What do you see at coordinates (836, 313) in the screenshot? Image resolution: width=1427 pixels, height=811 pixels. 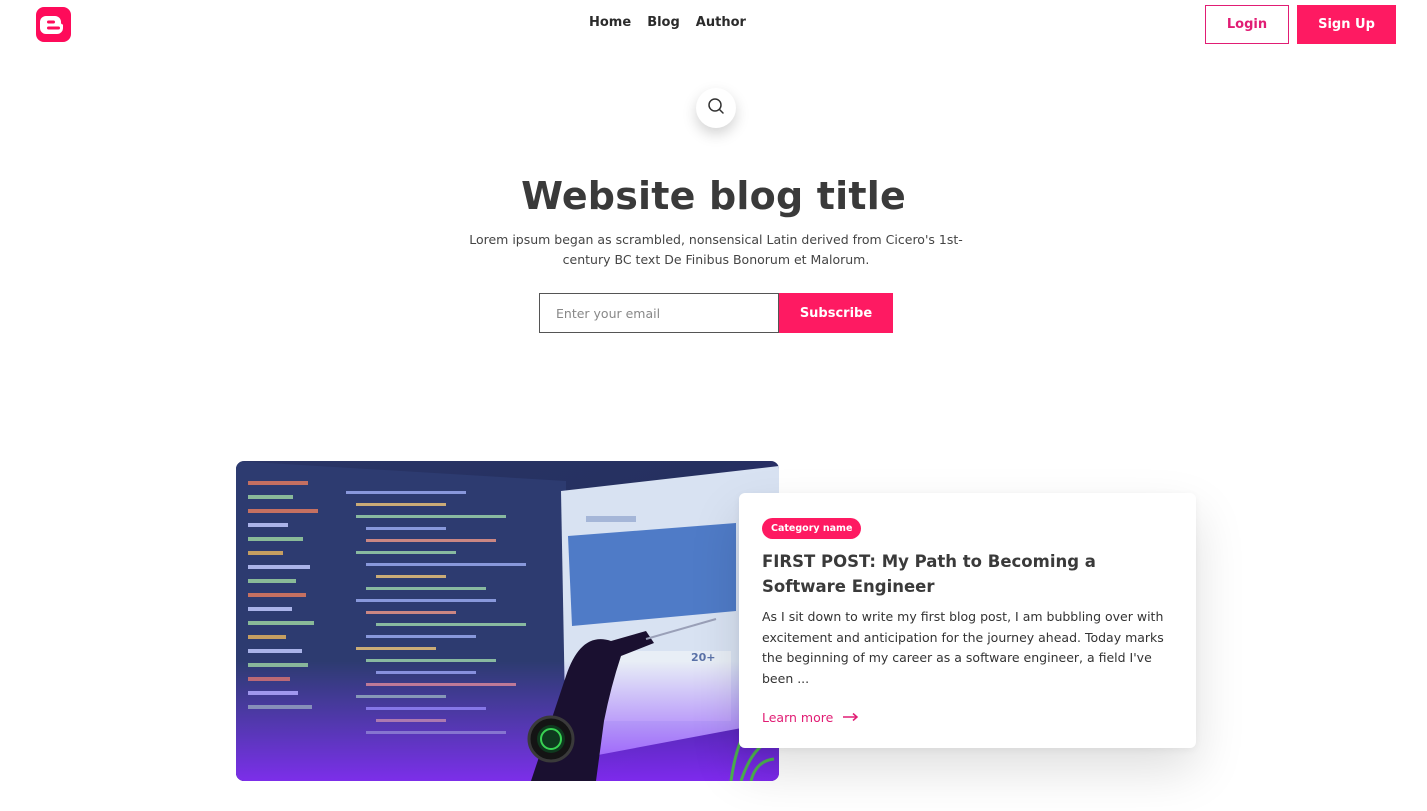 I see `subscribe-button: Subscribe` at bounding box center [836, 313].